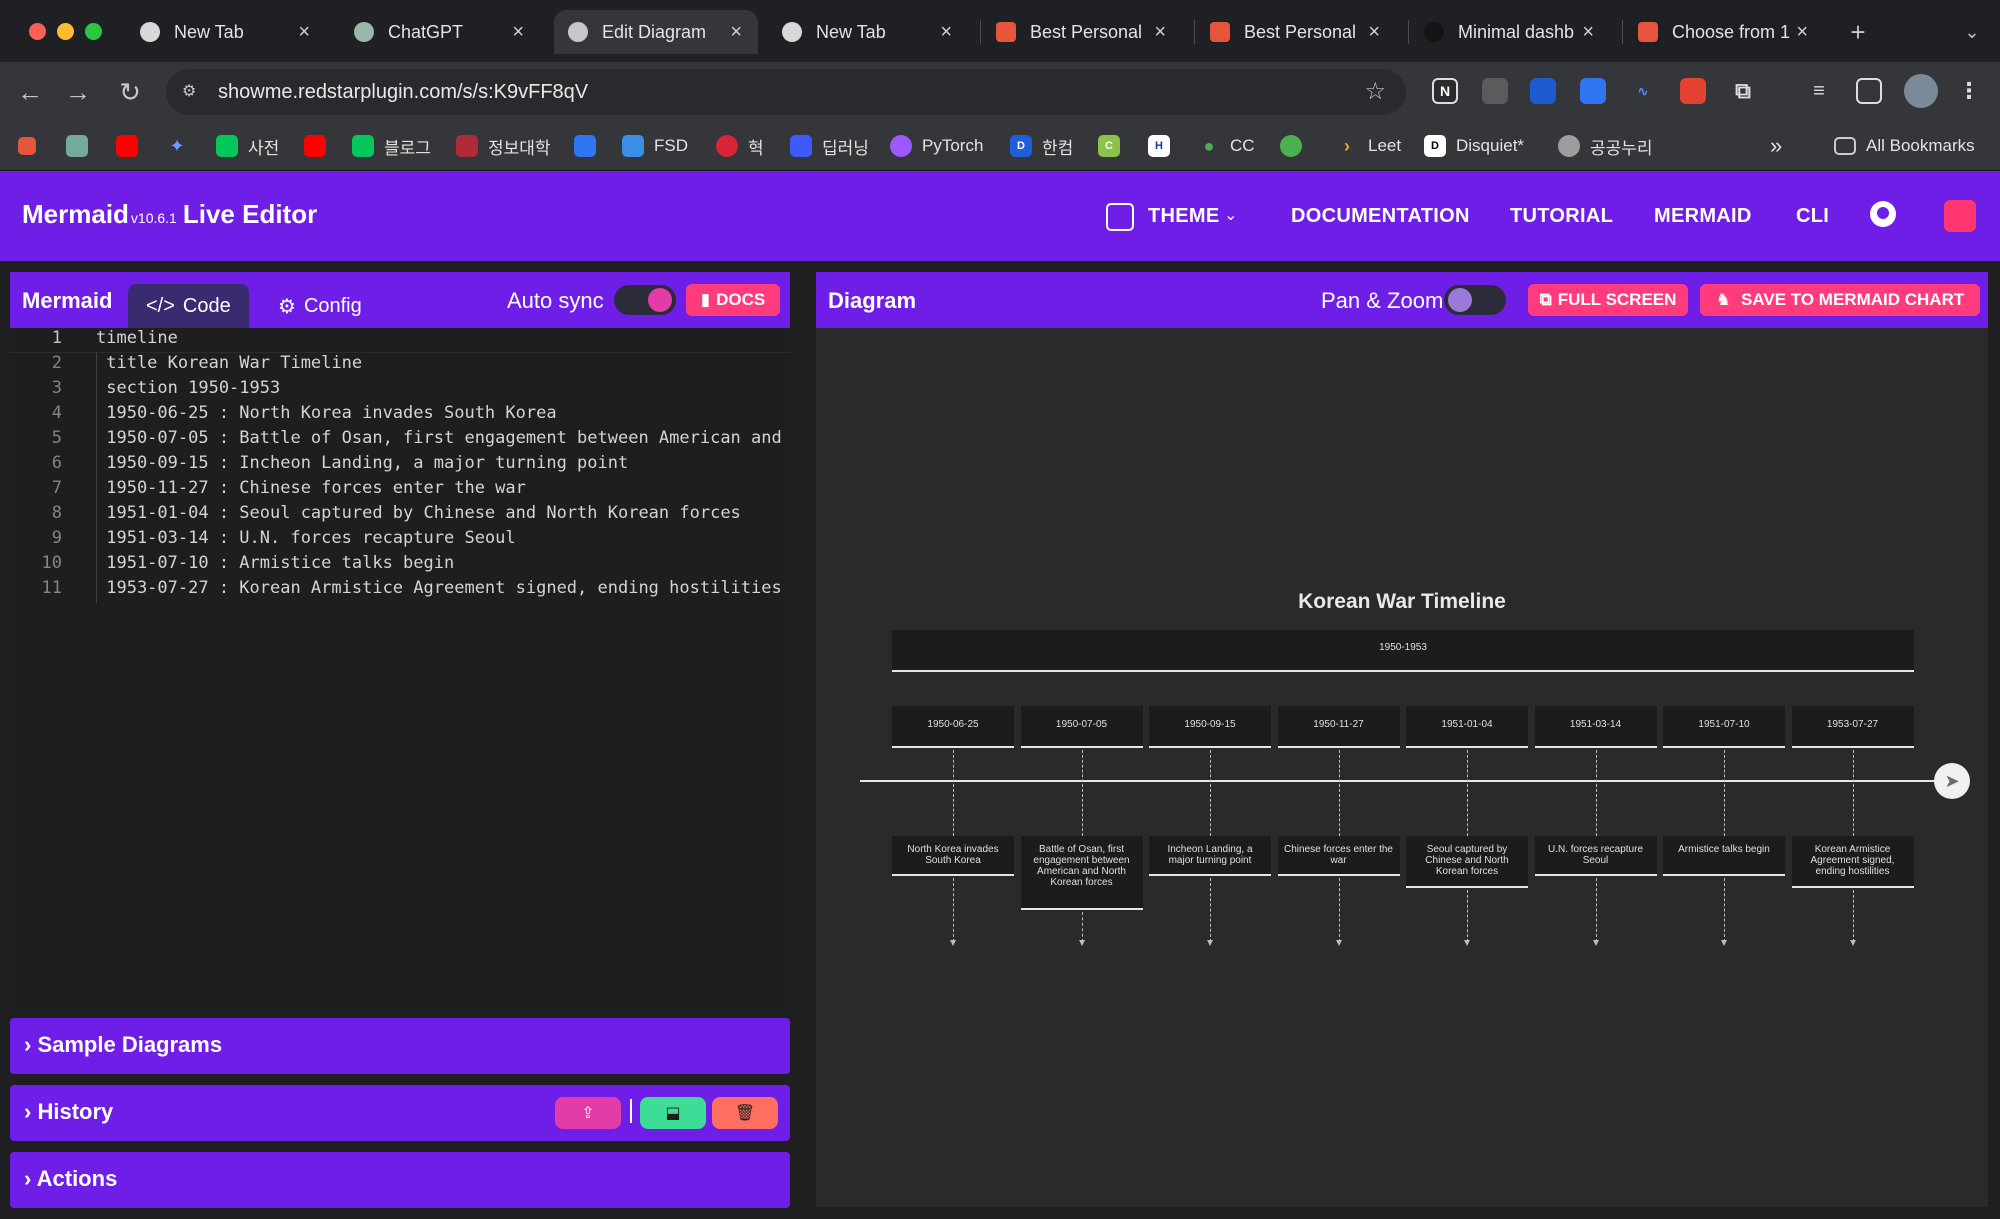  Describe the element at coordinates (1703, 216) in the screenshot. I see `nav-mermaid: MERMAID` at that location.